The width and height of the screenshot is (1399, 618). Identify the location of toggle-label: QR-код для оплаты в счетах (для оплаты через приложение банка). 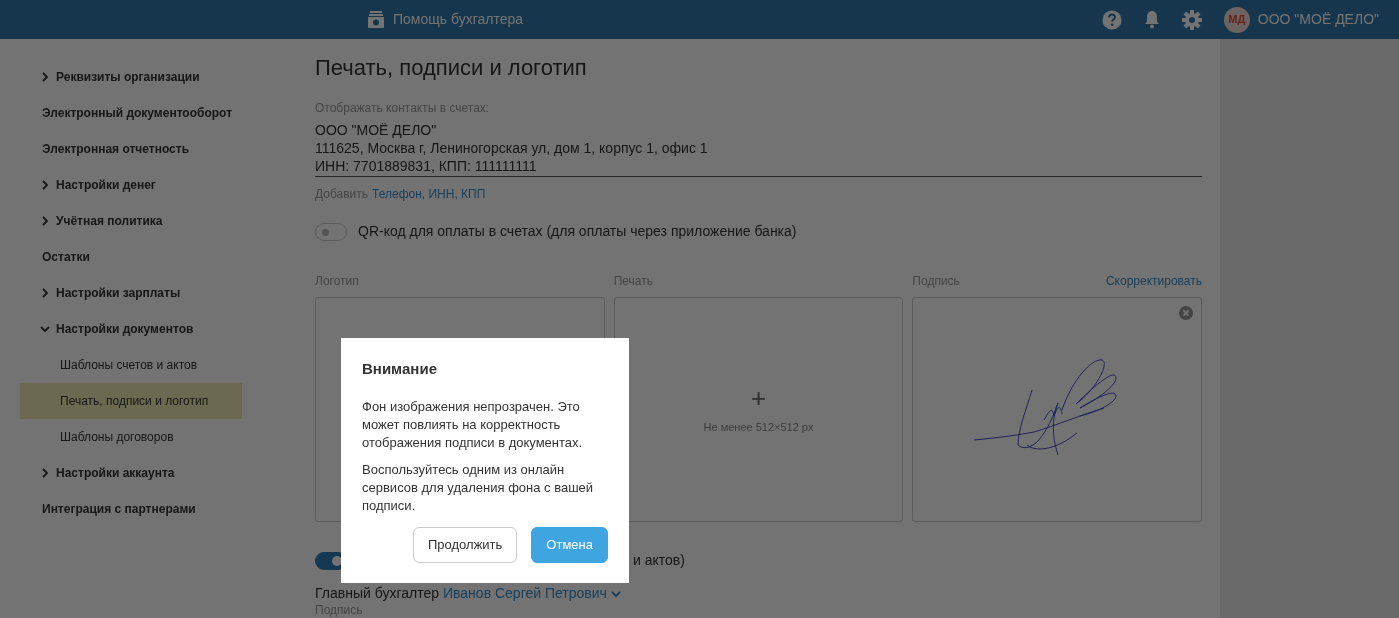
(577, 232).